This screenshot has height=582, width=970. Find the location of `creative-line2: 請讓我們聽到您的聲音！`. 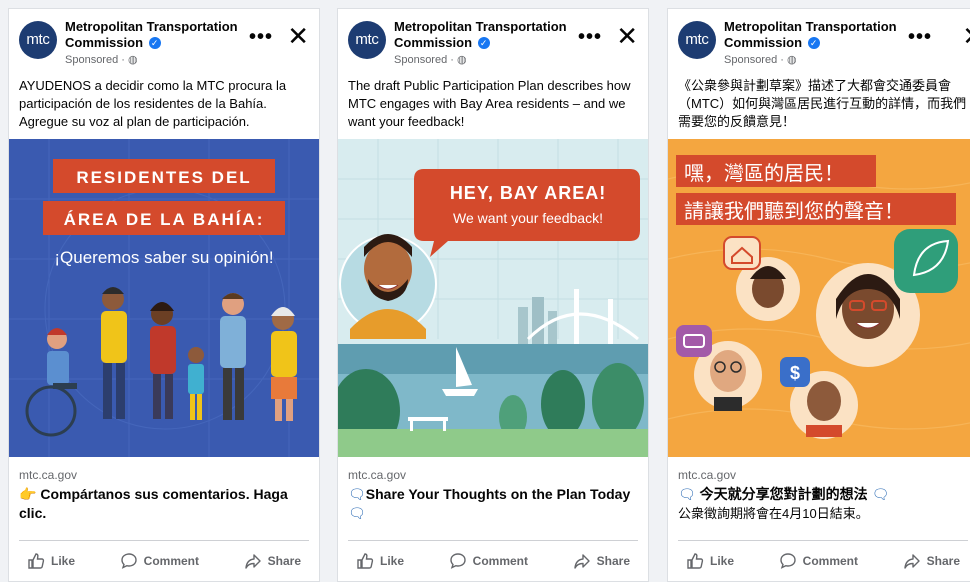

creative-line2: 請讓我們聽到您的聲音！ is located at coordinates (794, 211).